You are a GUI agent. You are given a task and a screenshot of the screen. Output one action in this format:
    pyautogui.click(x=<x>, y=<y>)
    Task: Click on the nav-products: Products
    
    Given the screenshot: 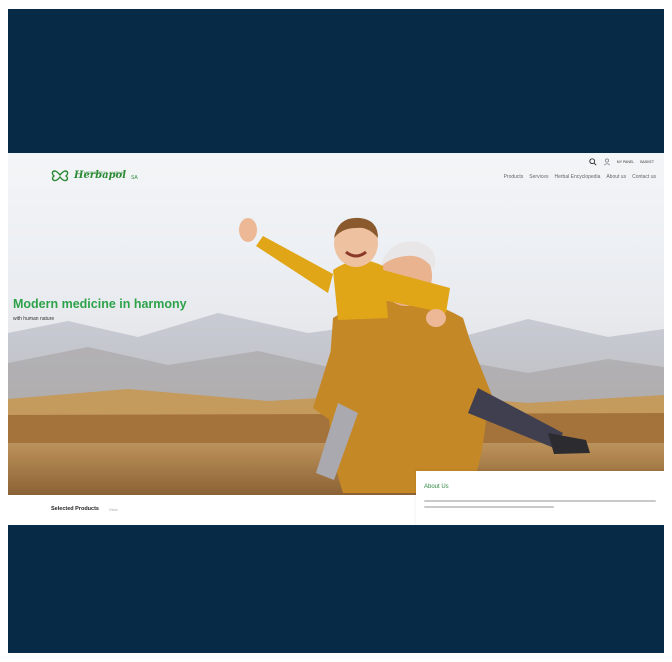 What is the action you would take?
    pyautogui.click(x=514, y=177)
    